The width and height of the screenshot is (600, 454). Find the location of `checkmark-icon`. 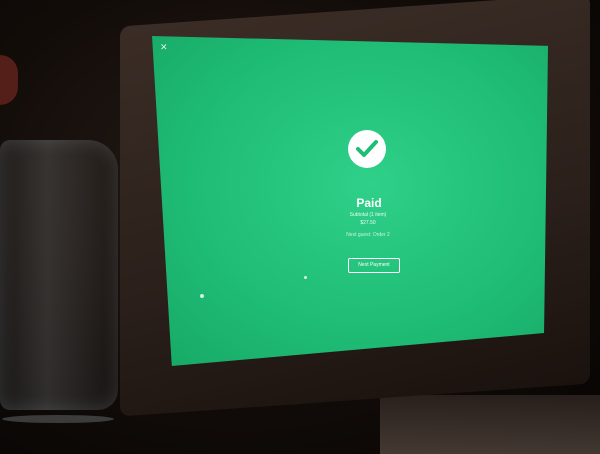

checkmark-icon is located at coordinates (367, 148).